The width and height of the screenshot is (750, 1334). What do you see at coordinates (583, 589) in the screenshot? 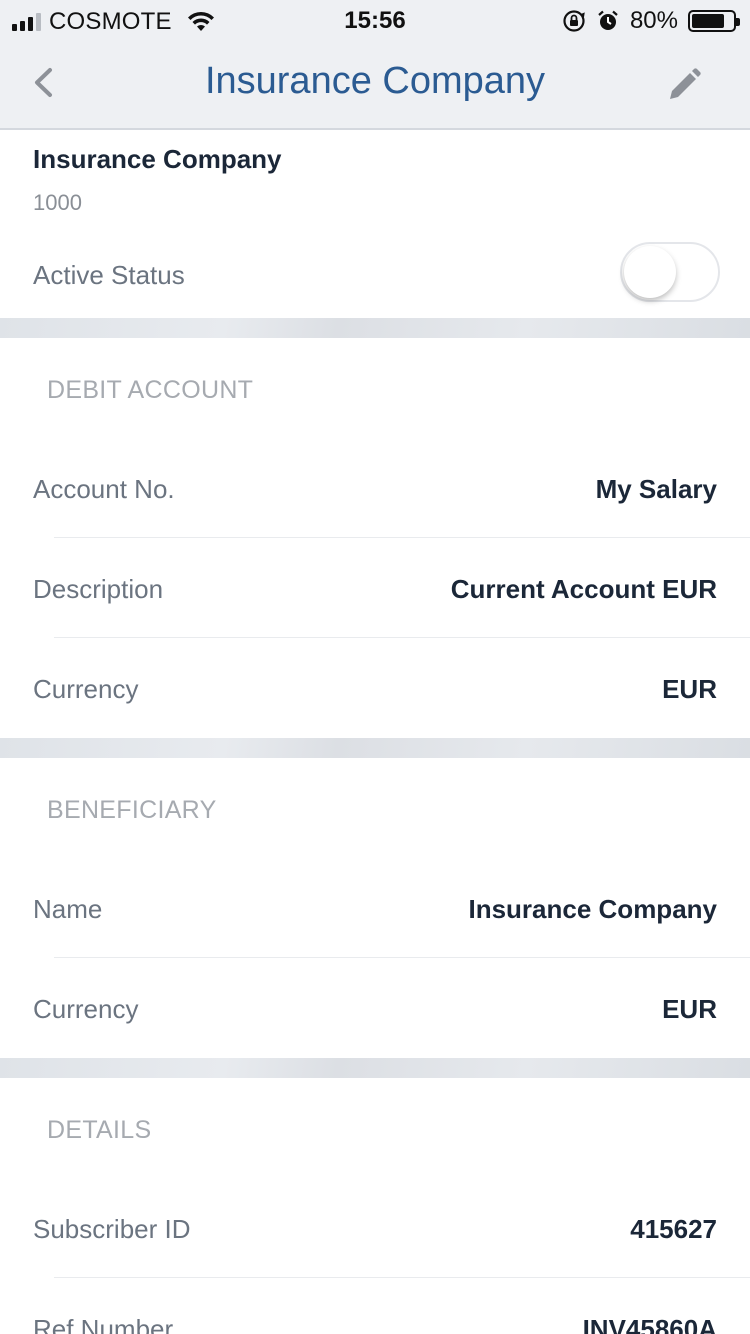
I see `row-value: Current Account EUR` at bounding box center [583, 589].